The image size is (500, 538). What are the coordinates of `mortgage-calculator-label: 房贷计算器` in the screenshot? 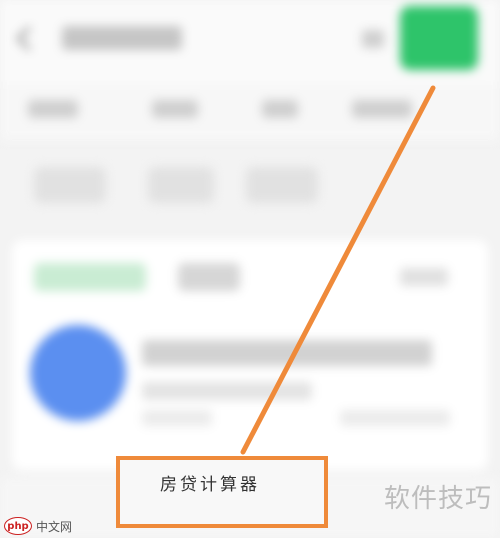 It's located at (210, 485).